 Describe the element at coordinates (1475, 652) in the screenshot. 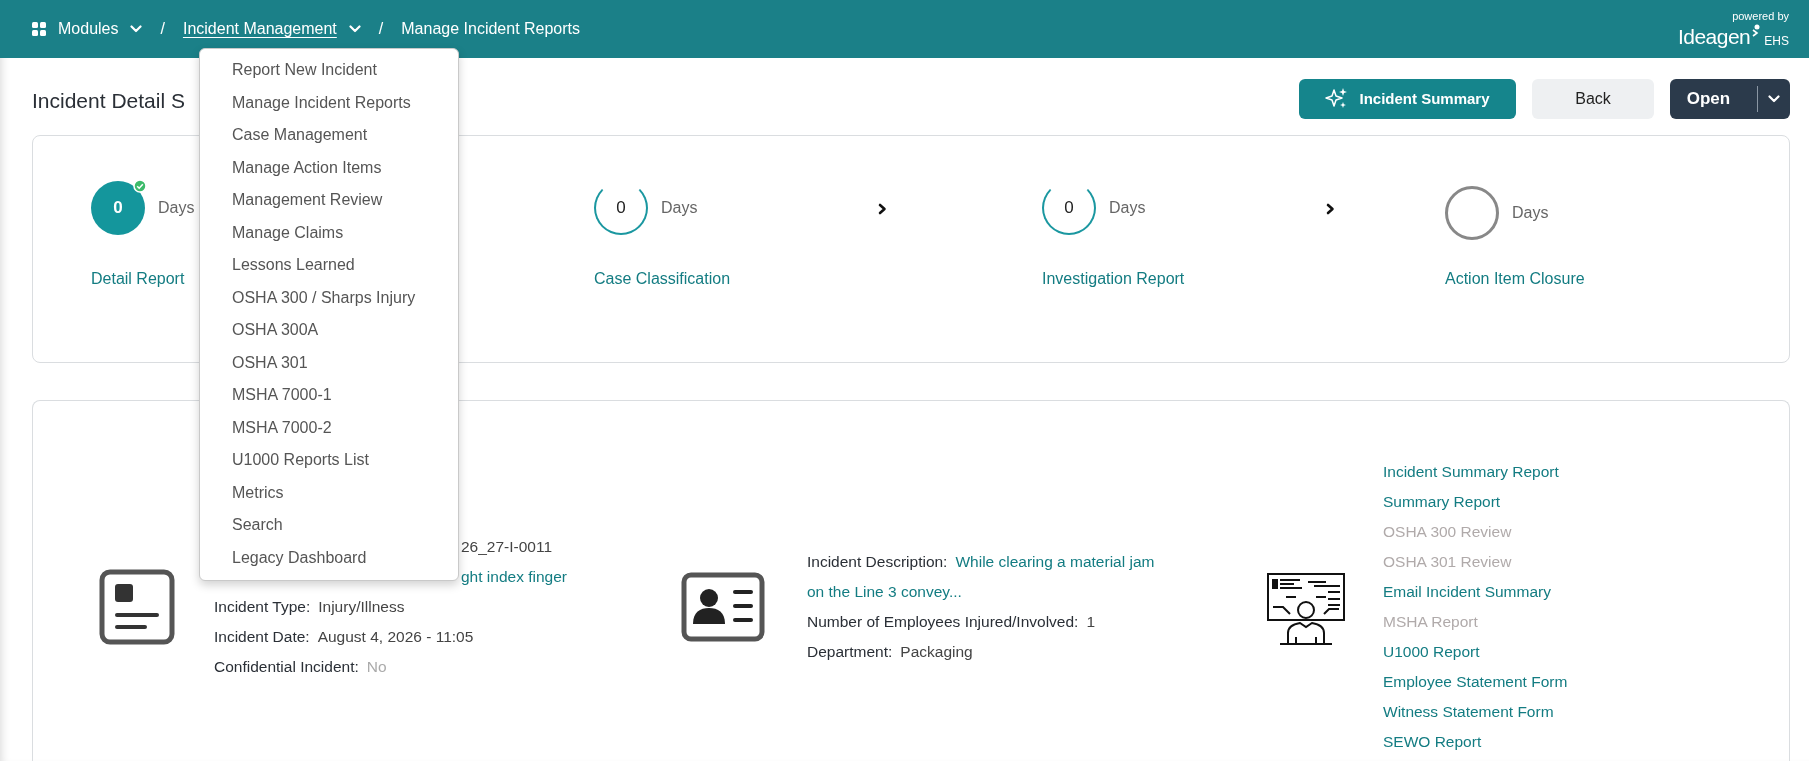

I see `report-link: U1000 Report` at that location.